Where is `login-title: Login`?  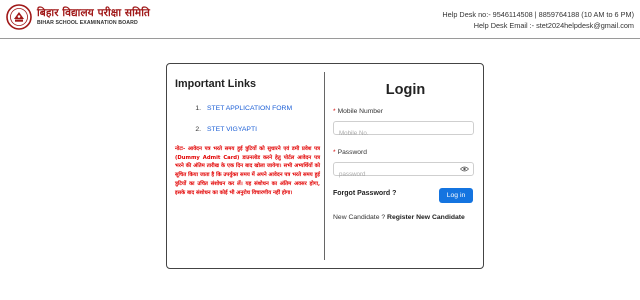 login-title: Login is located at coordinates (405, 90).